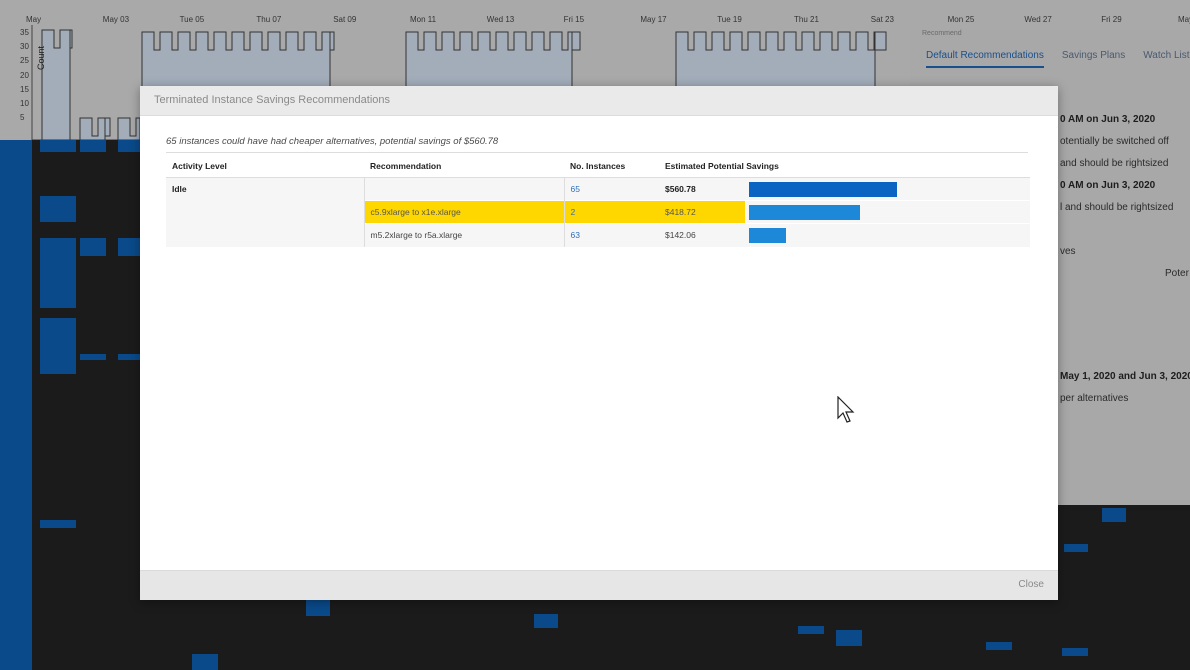 The image size is (1190, 670). Describe the element at coordinates (611, 166) in the screenshot. I see `column-header-no-instances: No. Instances` at that location.